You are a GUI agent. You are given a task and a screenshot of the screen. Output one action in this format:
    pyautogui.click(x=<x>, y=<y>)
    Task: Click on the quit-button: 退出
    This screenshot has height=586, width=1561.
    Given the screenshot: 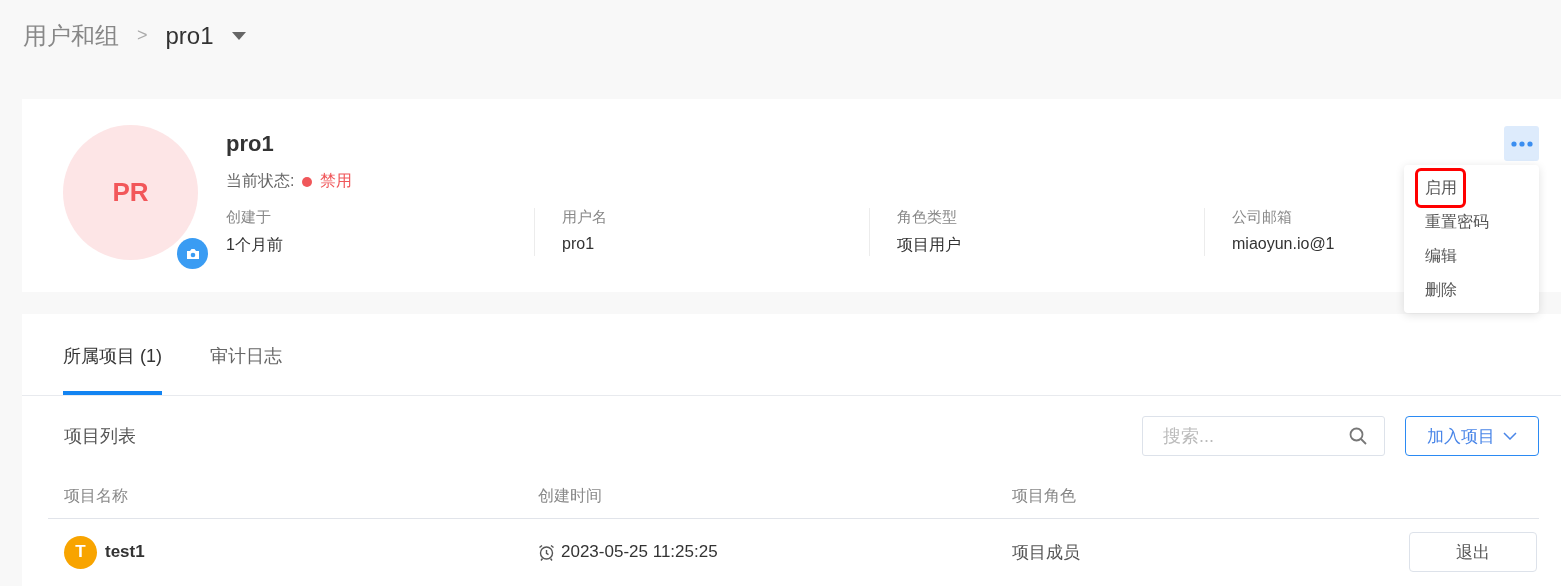 What is the action you would take?
    pyautogui.click(x=1473, y=552)
    